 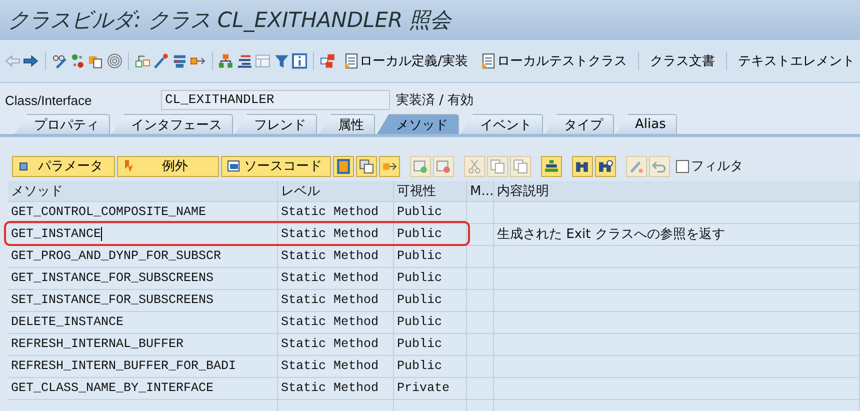 What do you see at coordinates (717, 166) in the screenshot?
I see `checkbox-label: フィルタ` at bounding box center [717, 166].